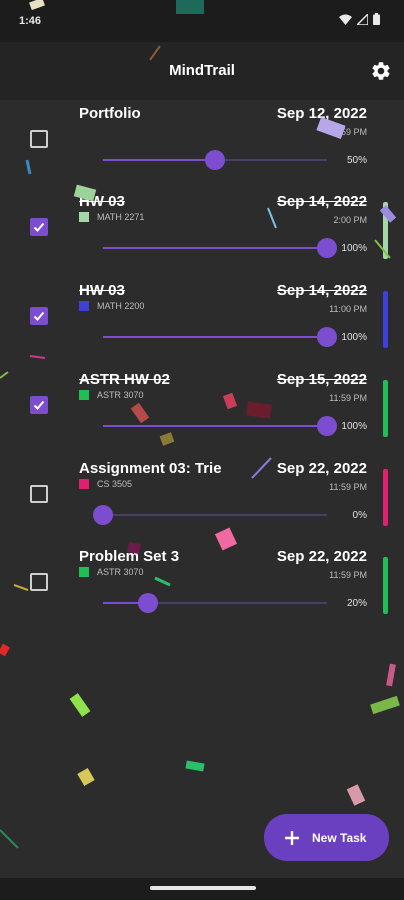  What do you see at coordinates (321, 379) in the screenshot?
I see `task-due-date: Sep 15, 2022` at bounding box center [321, 379].